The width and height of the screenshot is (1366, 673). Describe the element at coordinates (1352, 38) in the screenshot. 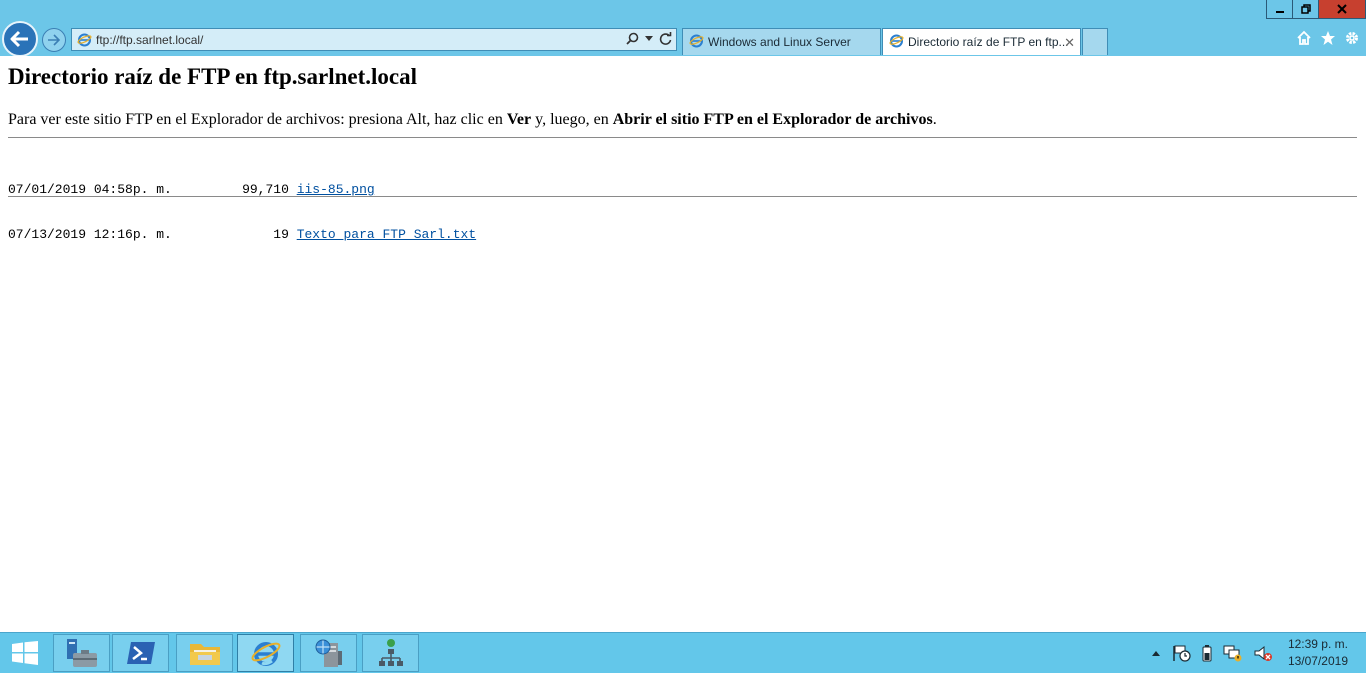

I see `gear-icon` at that location.